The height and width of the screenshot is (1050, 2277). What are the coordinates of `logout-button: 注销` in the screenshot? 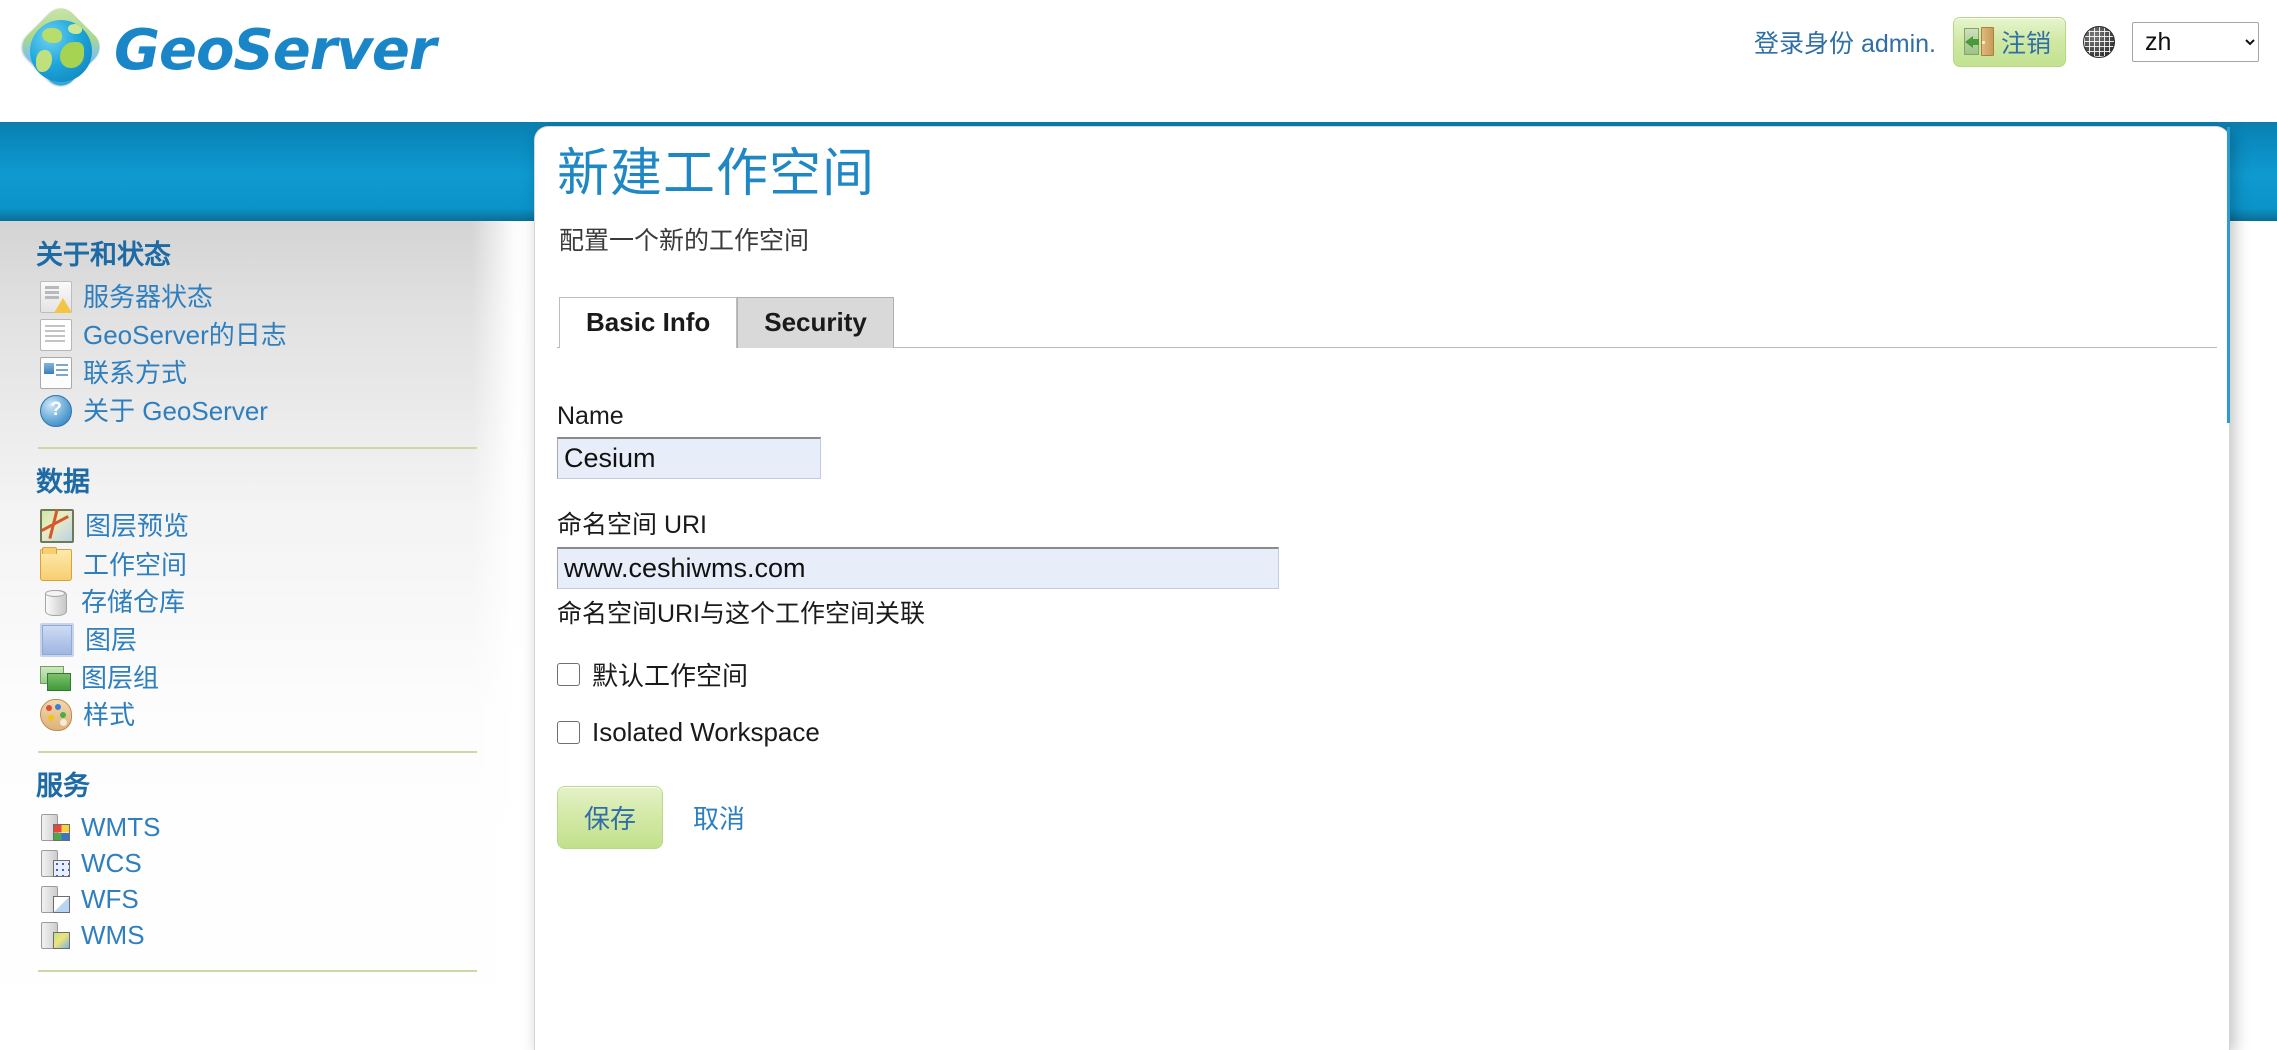 It's located at (2009, 42).